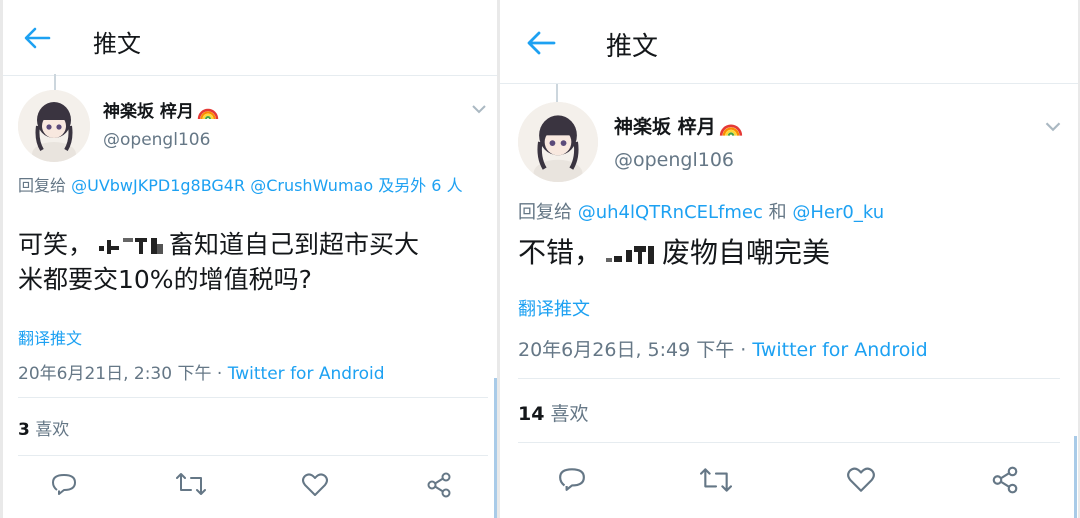 The width and height of the screenshot is (1080, 518). What do you see at coordinates (635, 350) in the screenshot?
I see `timestamp: 20年6月26日, 5:49 下午 ·` at bounding box center [635, 350].